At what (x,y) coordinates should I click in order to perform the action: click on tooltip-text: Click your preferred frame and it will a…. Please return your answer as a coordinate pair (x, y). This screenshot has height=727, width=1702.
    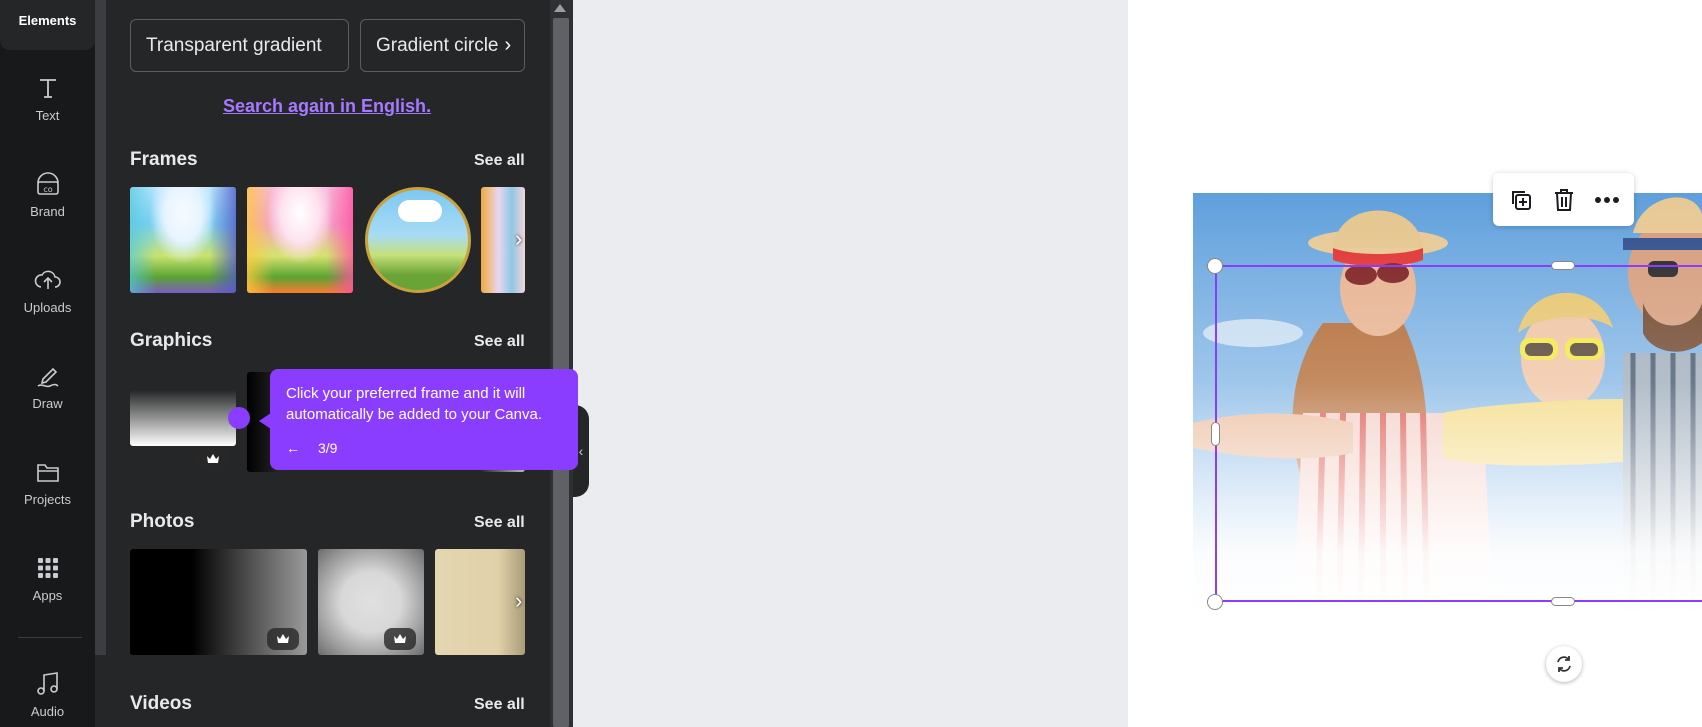
    Looking at the image, I should click on (414, 404).